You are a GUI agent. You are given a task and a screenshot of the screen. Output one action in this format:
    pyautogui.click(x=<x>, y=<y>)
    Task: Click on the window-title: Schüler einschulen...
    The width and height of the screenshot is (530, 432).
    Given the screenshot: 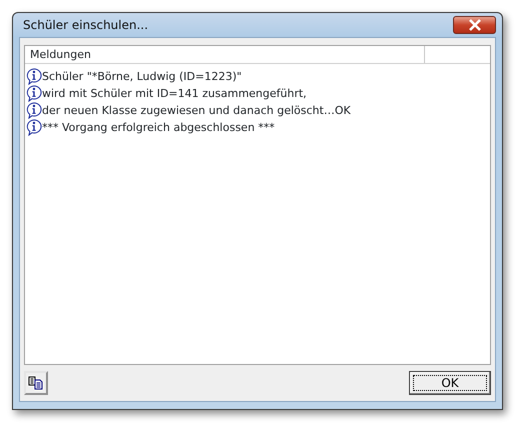 What is the action you would take?
    pyautogui.click(x=85, y=25)
    